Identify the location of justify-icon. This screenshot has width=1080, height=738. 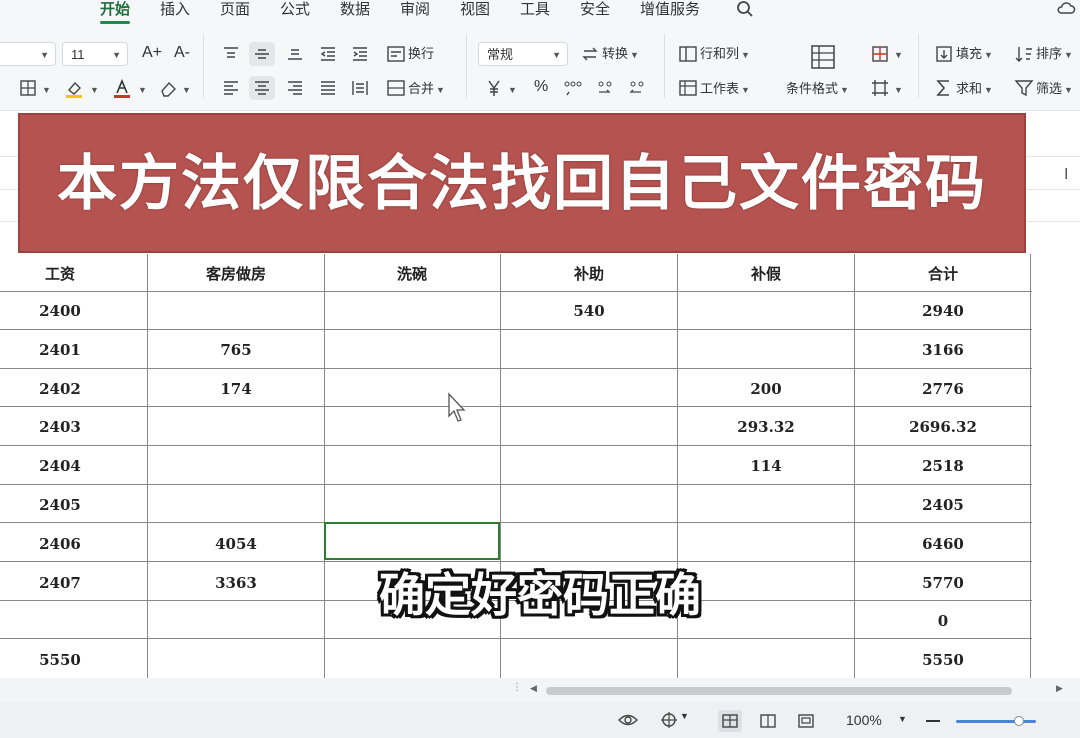
(328, 88).